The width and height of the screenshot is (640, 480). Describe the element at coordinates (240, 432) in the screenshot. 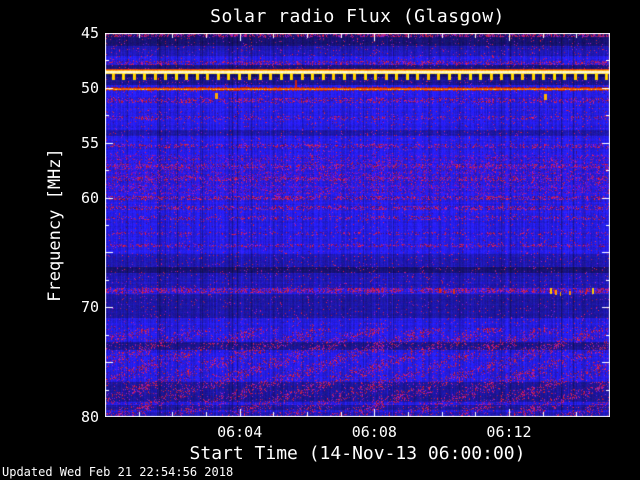

I see `x-tick-label-0604: 06:04` at that location.